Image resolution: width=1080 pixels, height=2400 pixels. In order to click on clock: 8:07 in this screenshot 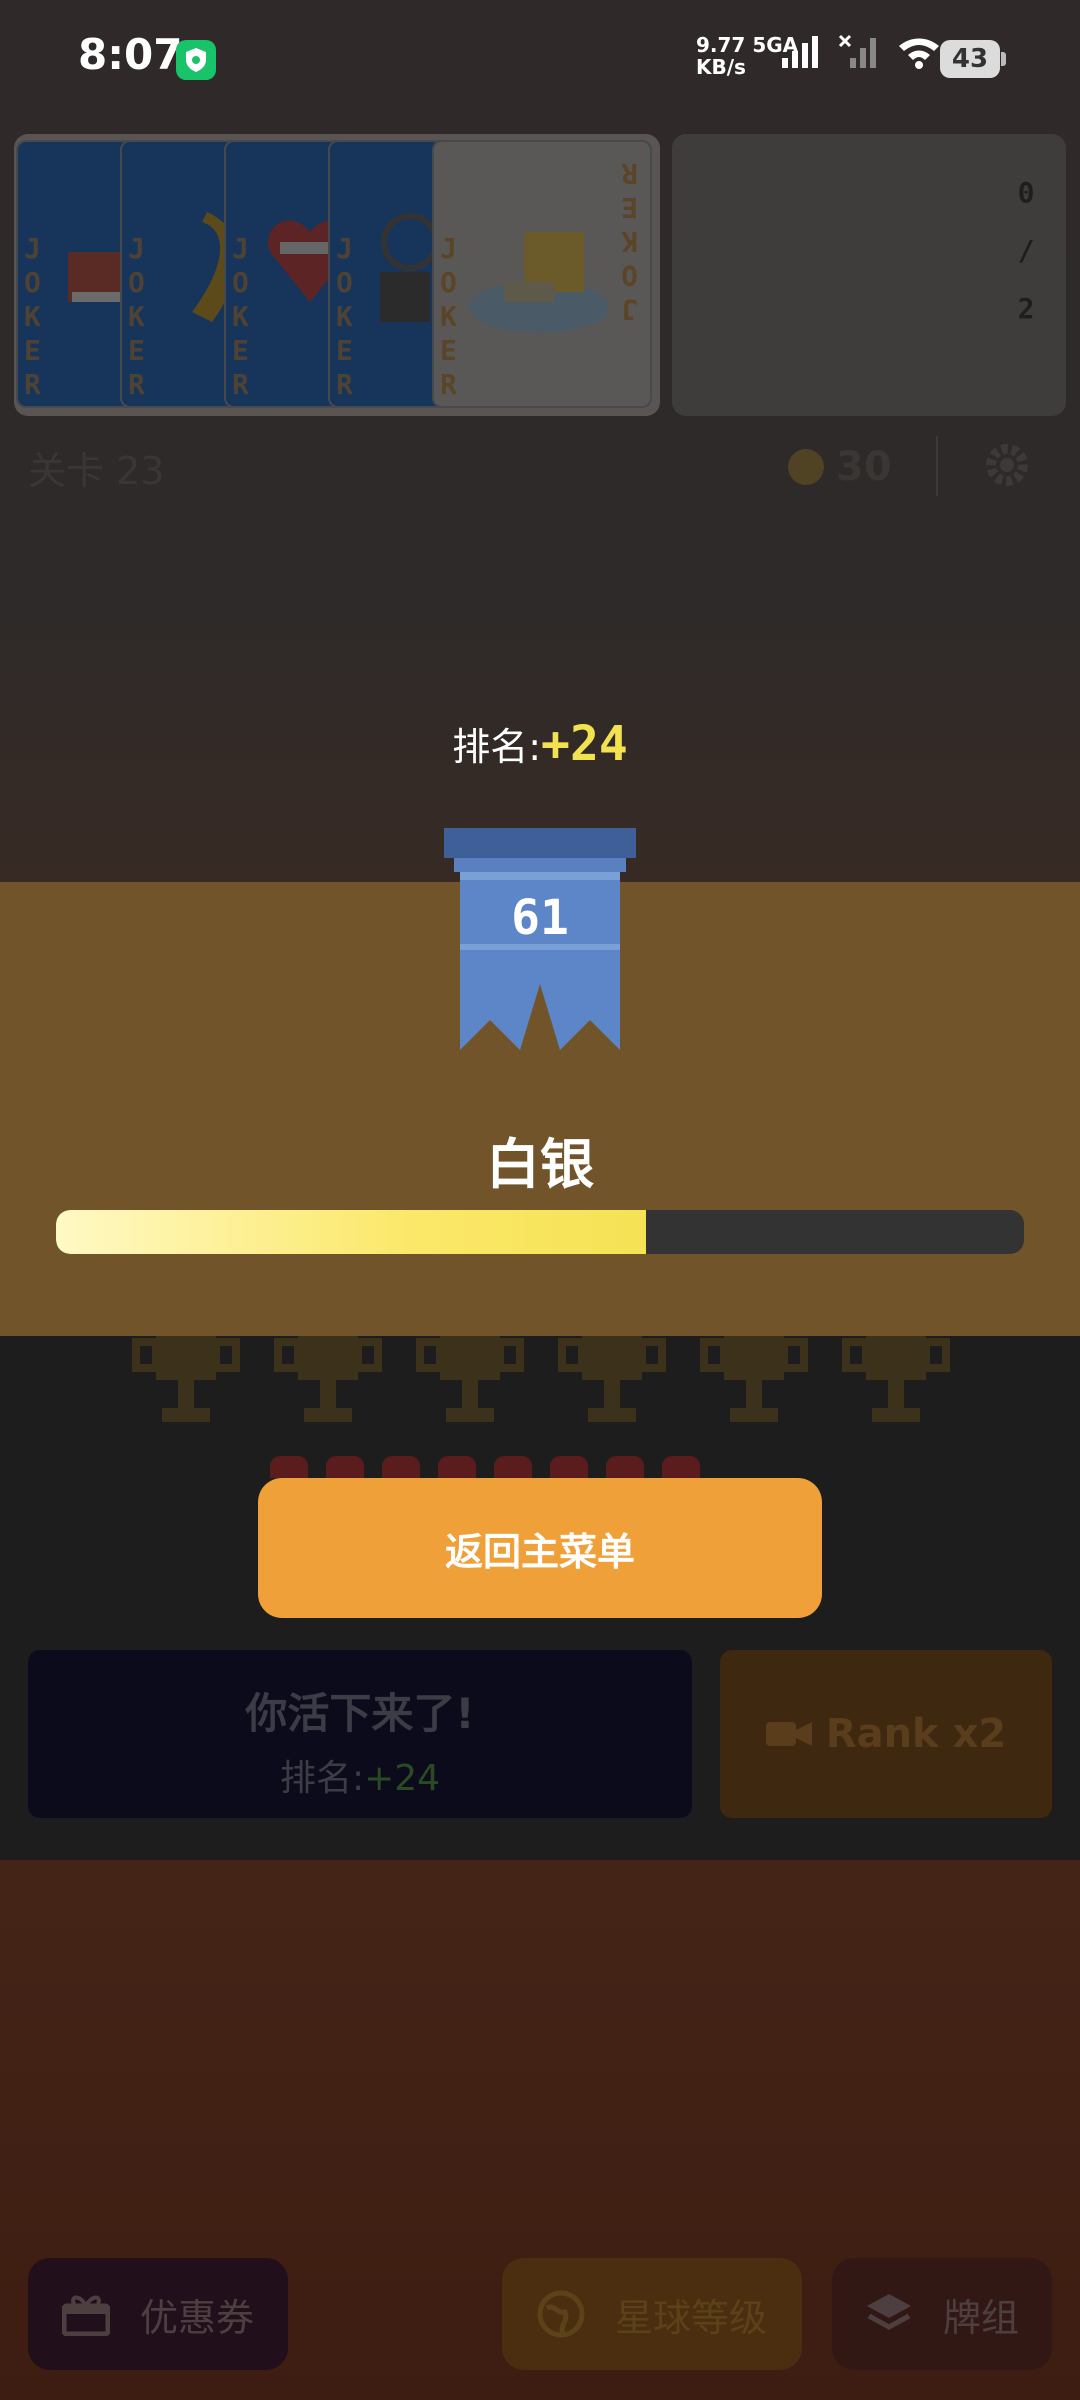, I will do `click(130, 54)`.